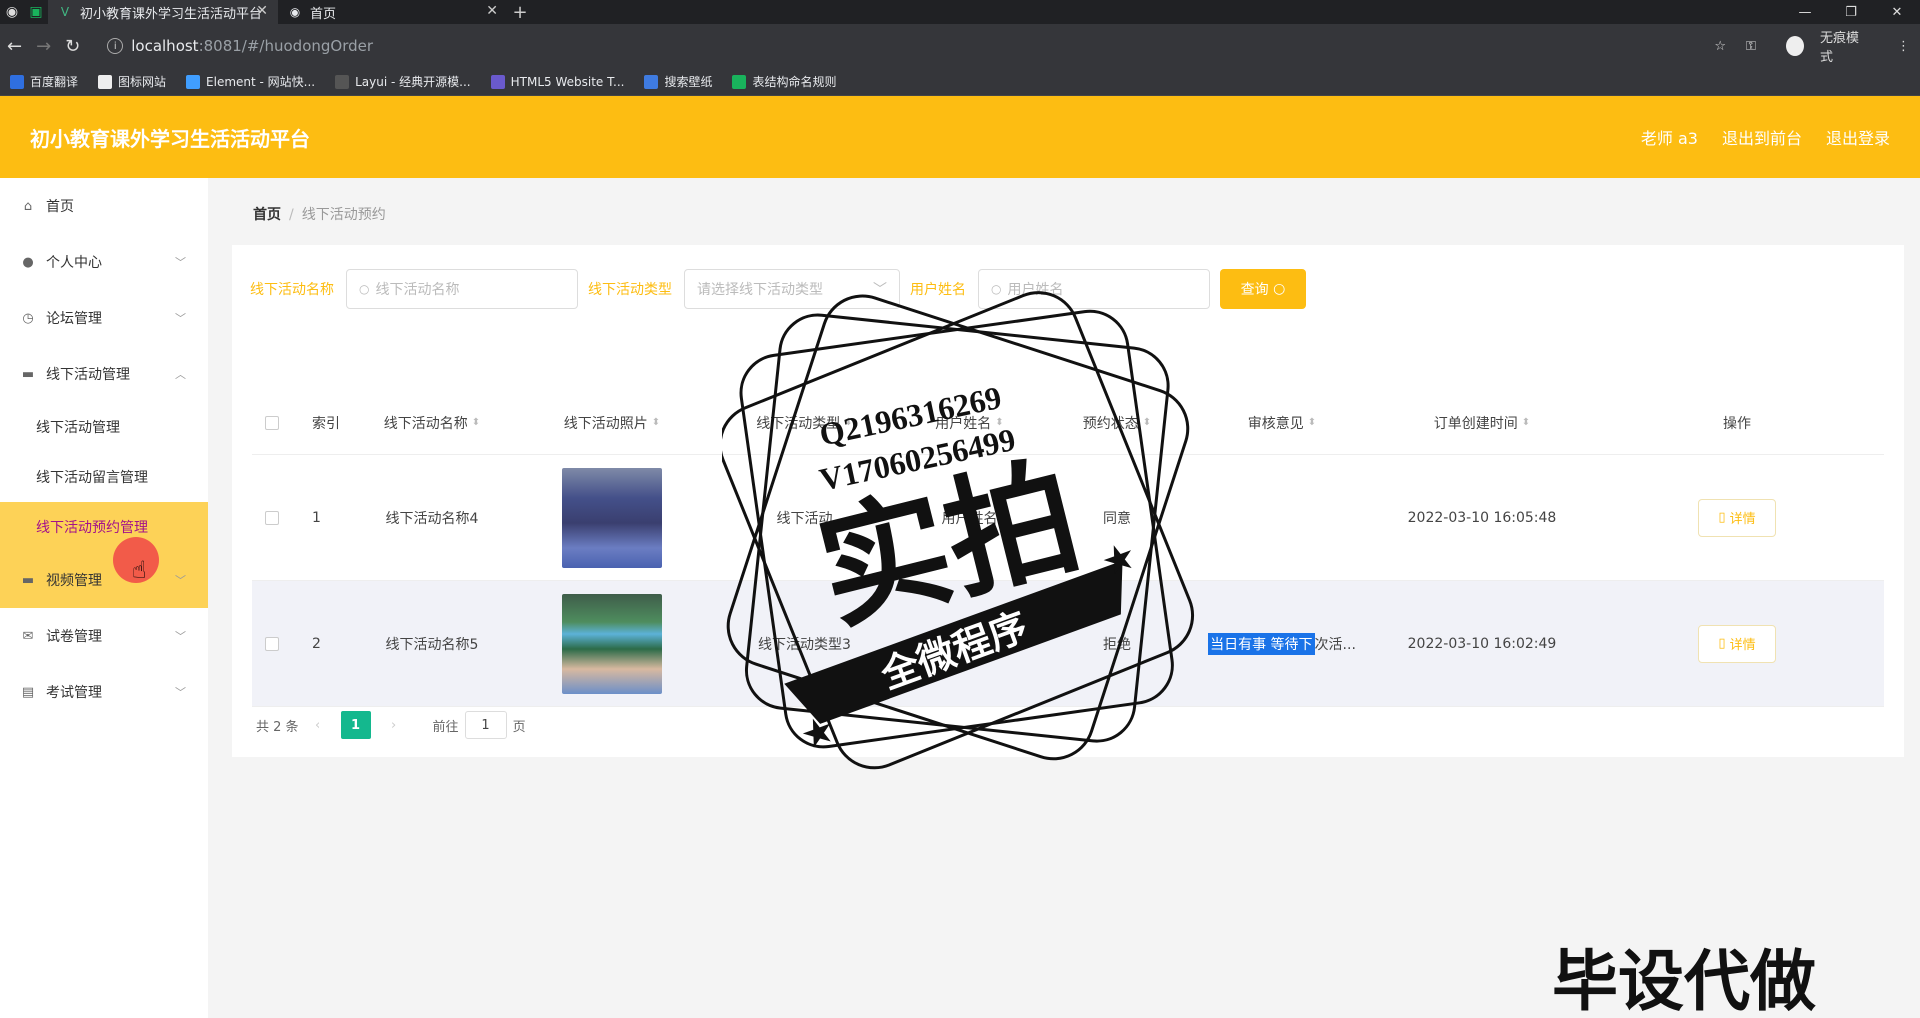 This screenshot has width=1920, height=1018. Describe the element at coordinates (36, 12) in the screenshot. I see `green-app-icon: ▣` at that location.